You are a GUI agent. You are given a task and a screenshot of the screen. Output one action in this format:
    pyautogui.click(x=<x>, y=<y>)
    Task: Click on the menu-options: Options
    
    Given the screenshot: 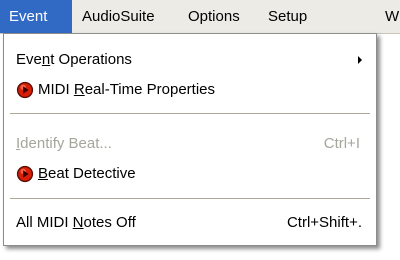 What is the action you would take?
    pyautogui.click(x=214, y=16)
    